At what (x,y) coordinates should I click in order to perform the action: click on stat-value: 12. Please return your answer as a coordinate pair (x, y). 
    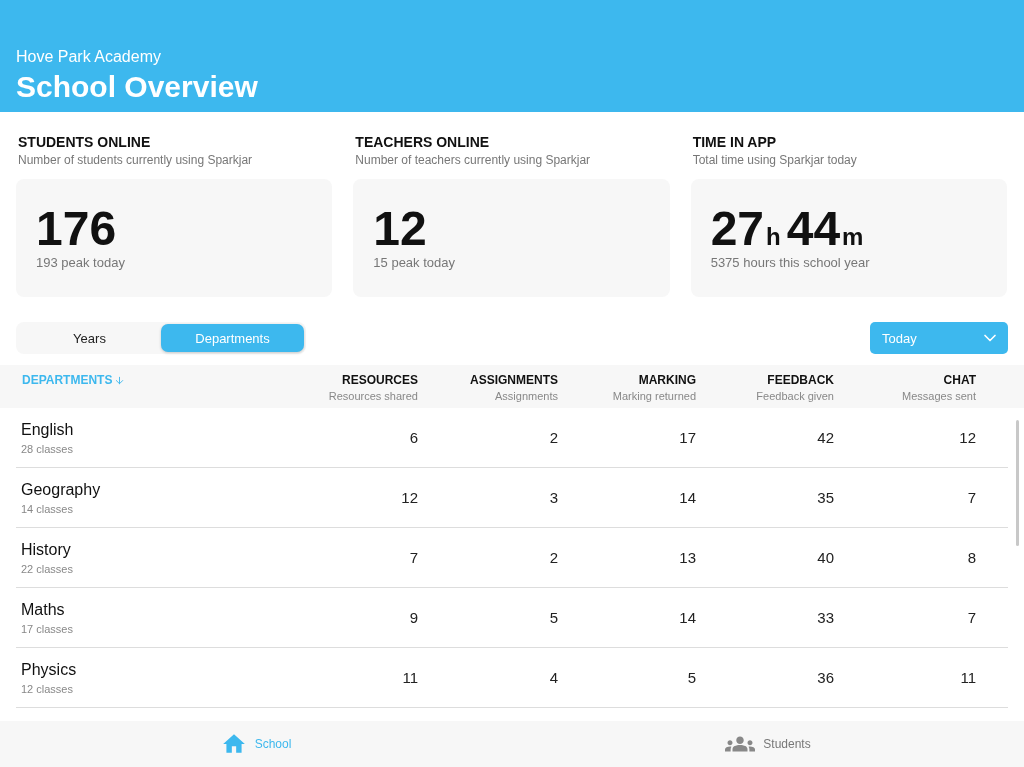
    Looking at the image, I should click on (400, 228).